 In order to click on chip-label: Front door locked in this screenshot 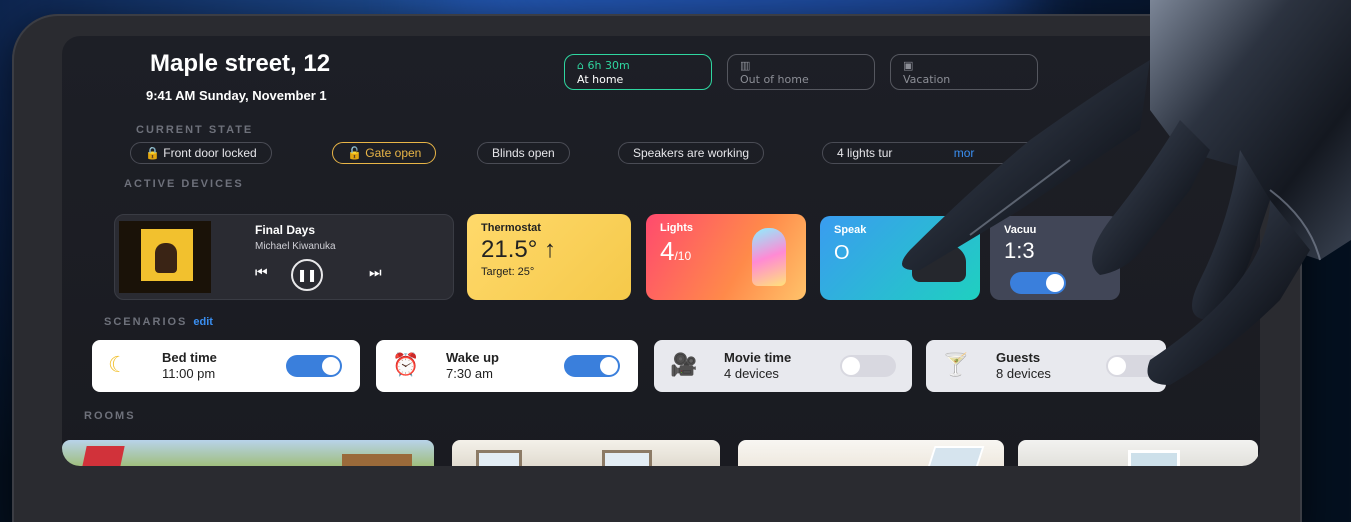, I will do `click(210, 153)`.